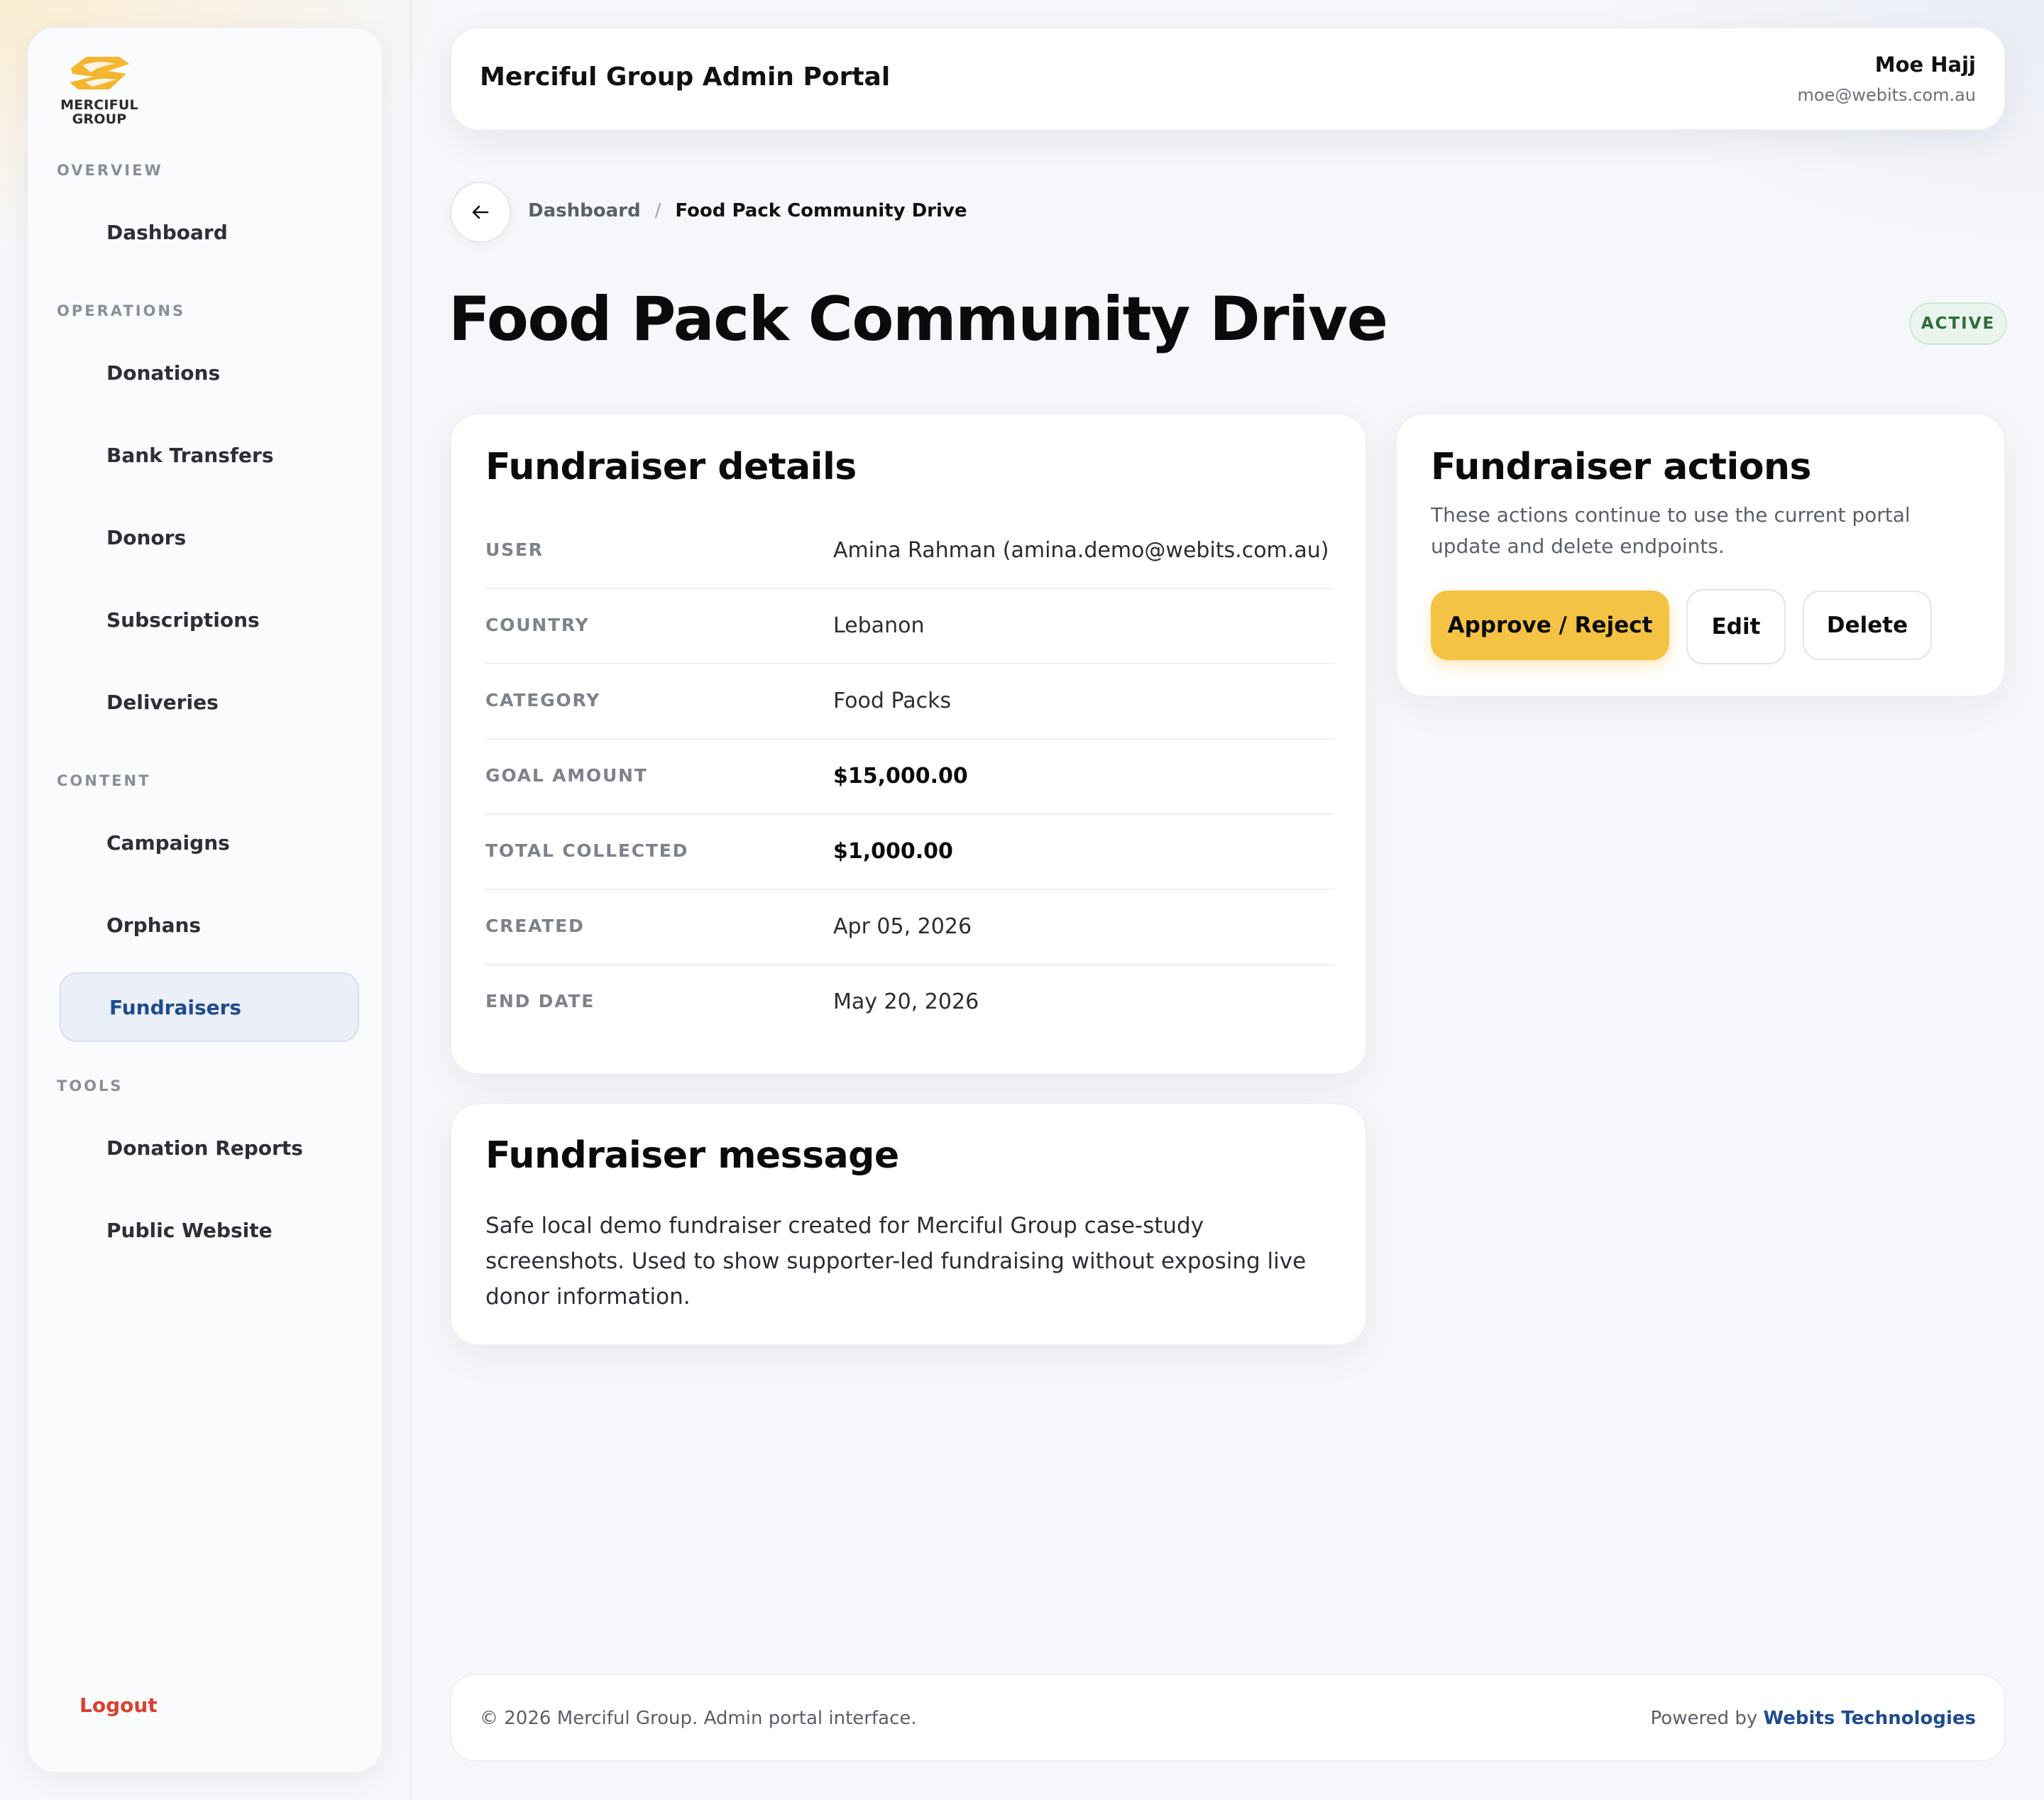 The image size is (2044, 1800). What do you see at coordinates (900, 776) in the screenshot?
I see `detail-value: $15,000.00` at bounding box center [900, 776].